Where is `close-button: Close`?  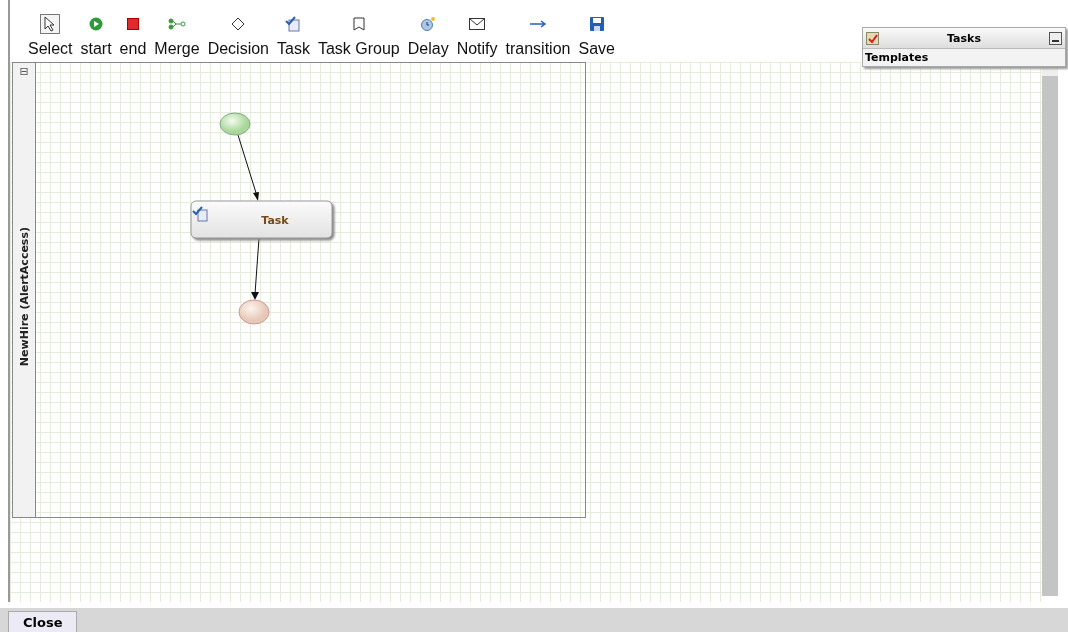 close-button: Close is located at coordinates (43, 621).